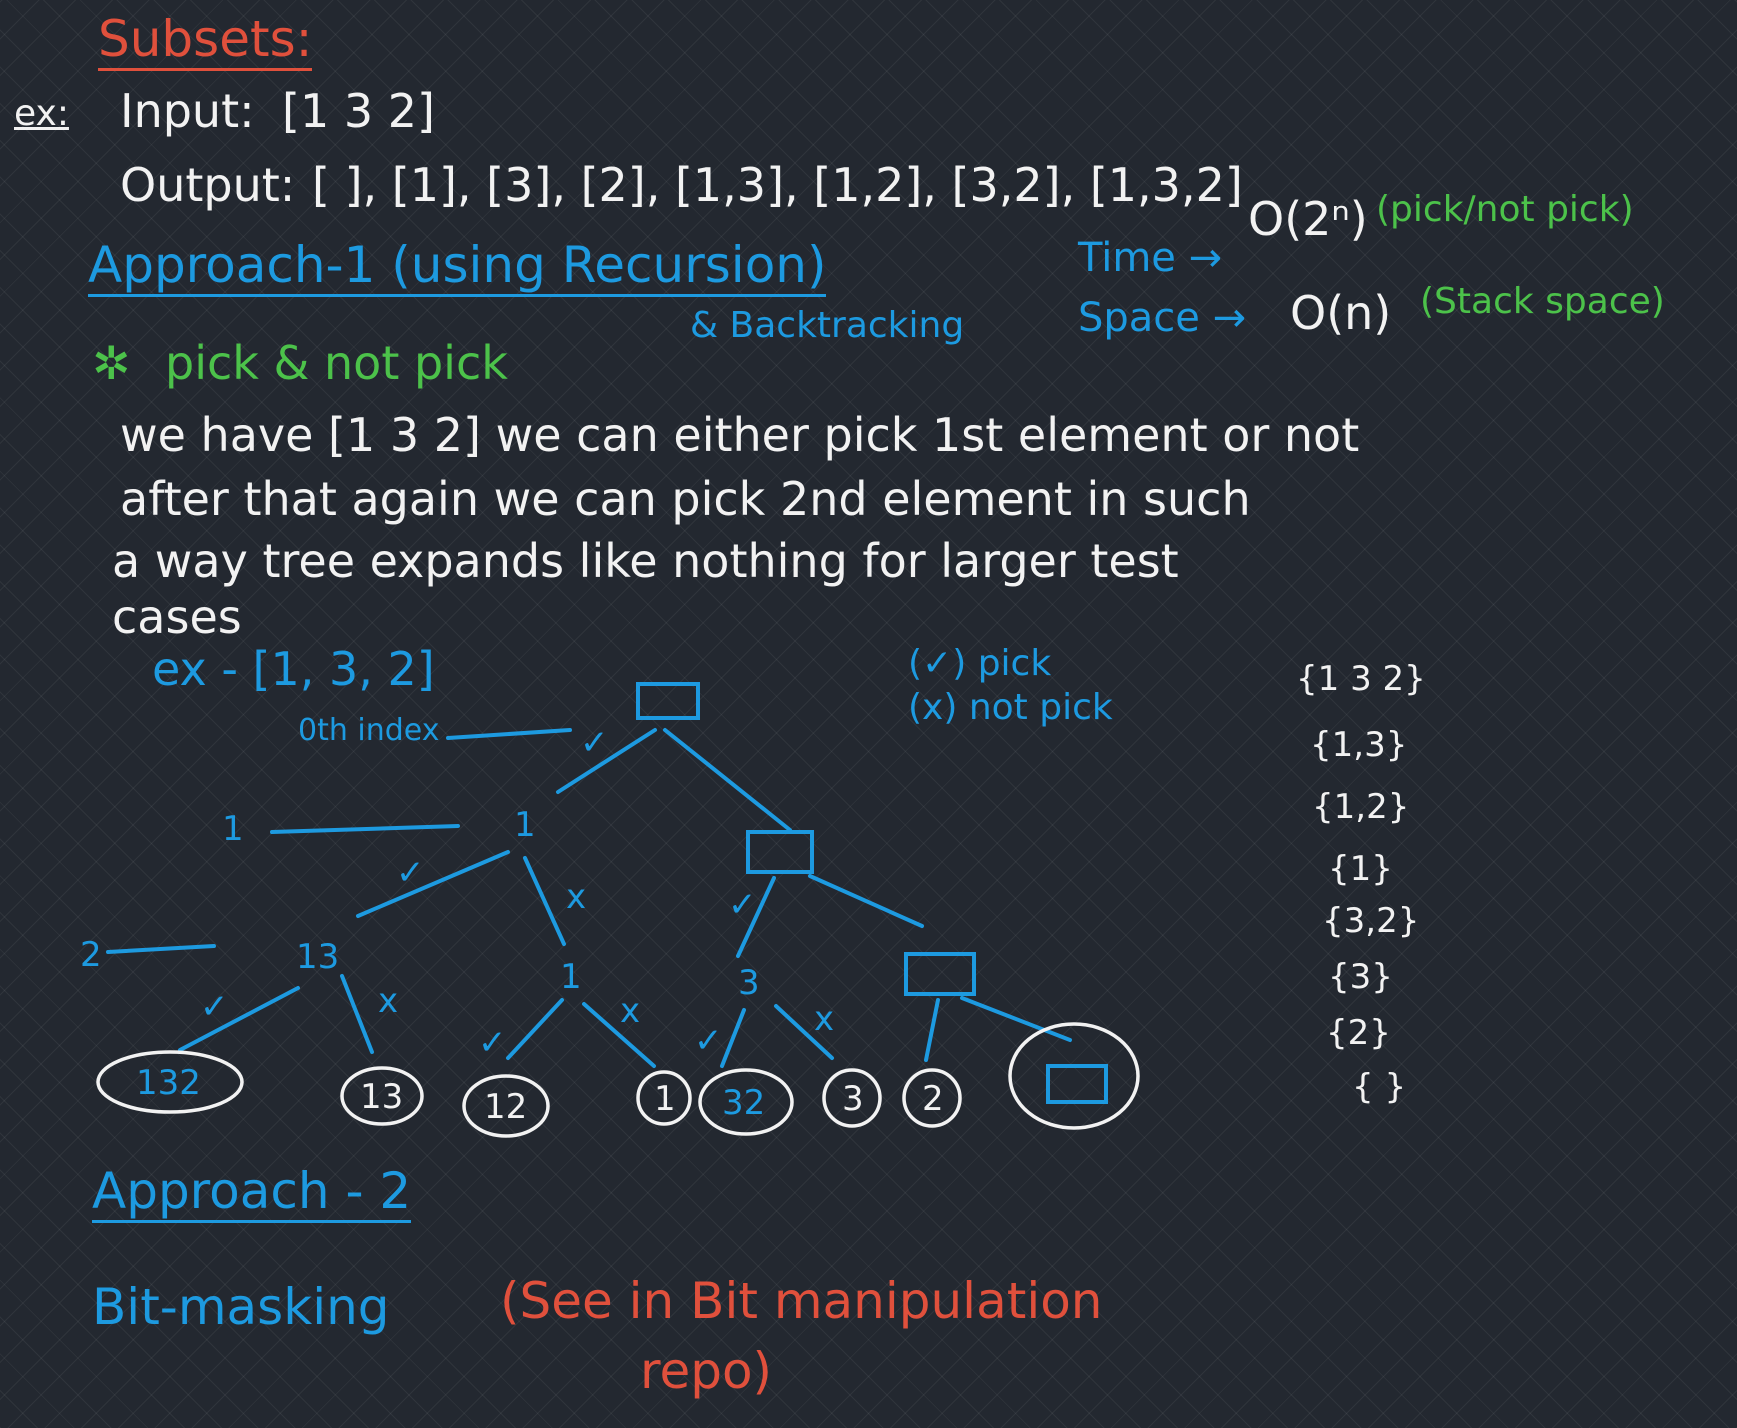 This screenshot has width=1737, height=1428. What do you see at coordinates (744, 1103) in the screenshot?
I see `leaf-label-32: 32` at bounding box center [744, 1103].